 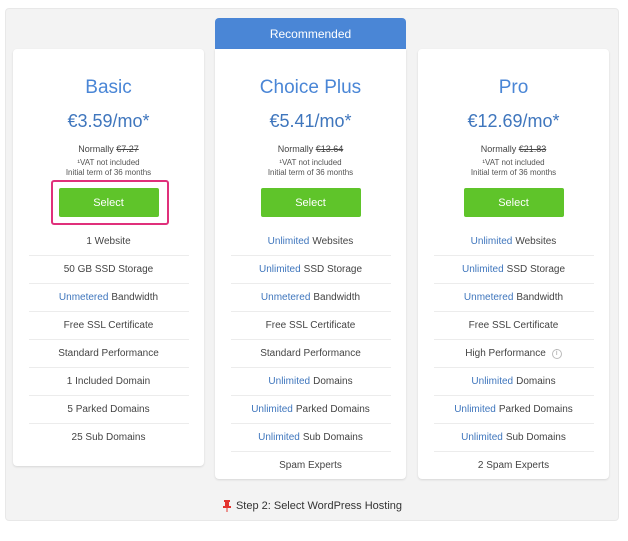 What do you see at coordinates (227, 506) in the screenshot?
I see `pushpin-icon` at bounding box center [227, 506].